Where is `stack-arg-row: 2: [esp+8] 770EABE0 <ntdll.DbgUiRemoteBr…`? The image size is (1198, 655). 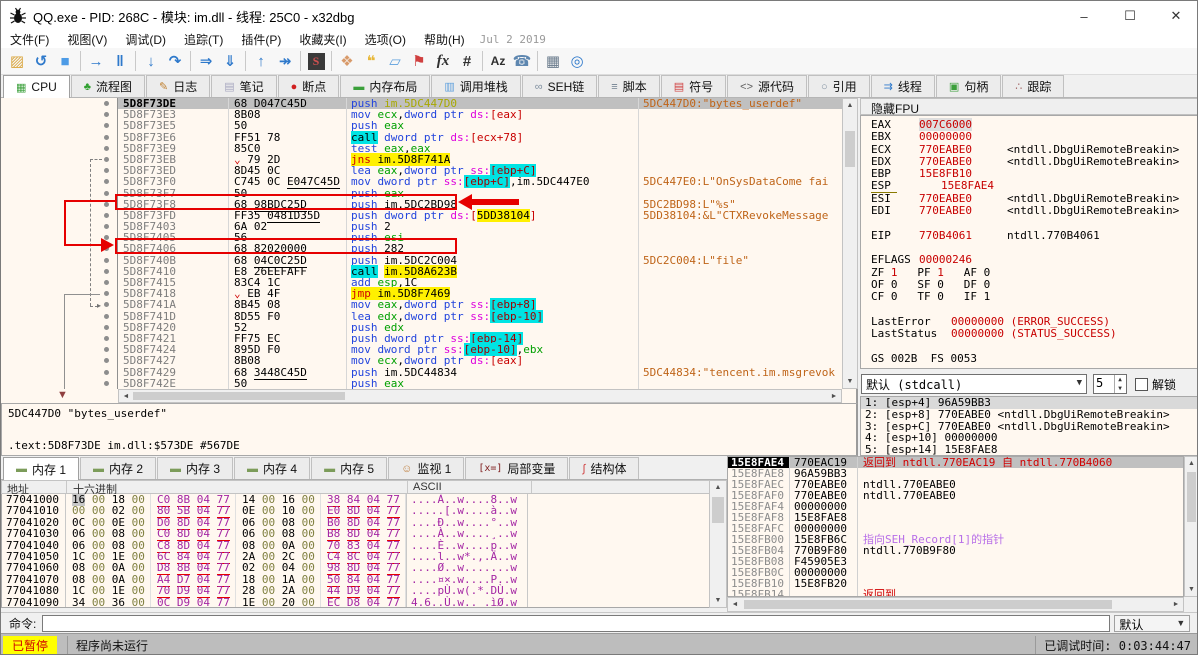
stack-arg-row: 2: [esp+8] 770EABE0 <ntdll.DbgUiRemoteBr… is located at coordinates (1029, 414).